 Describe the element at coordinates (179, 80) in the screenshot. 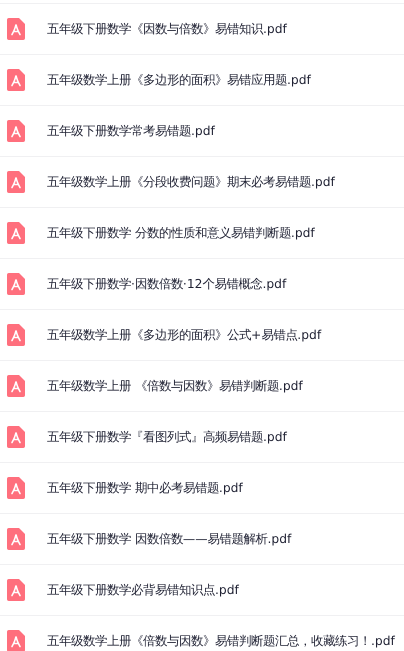

I see `file-name: 五年级数学上册《多边形的面积》易错应用题.pdf` at that location.